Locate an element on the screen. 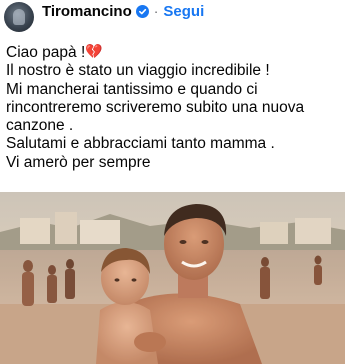 The height and width of the screenshot is (364, 345). post-line: Mi mancherai tantissimo e quando ci is located at coordinates (132, 89).